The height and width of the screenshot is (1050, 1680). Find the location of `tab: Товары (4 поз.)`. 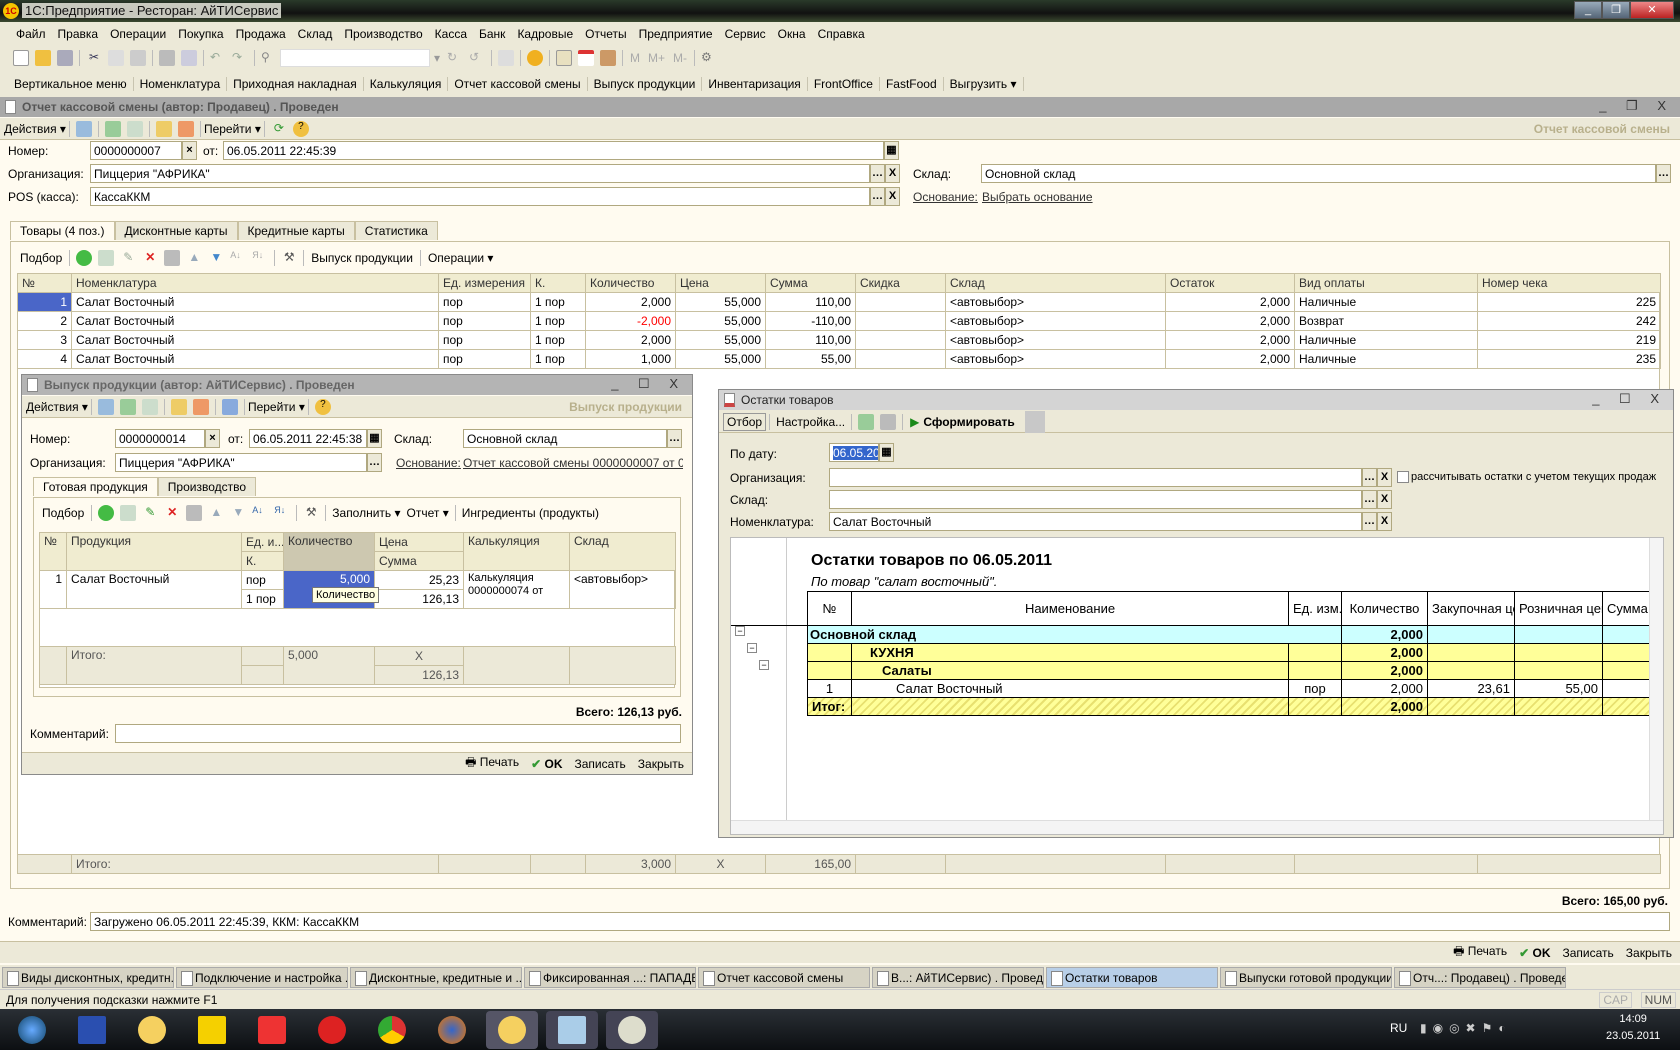

tab: Товары (4 поз.) is located at coordinates (62, 230).